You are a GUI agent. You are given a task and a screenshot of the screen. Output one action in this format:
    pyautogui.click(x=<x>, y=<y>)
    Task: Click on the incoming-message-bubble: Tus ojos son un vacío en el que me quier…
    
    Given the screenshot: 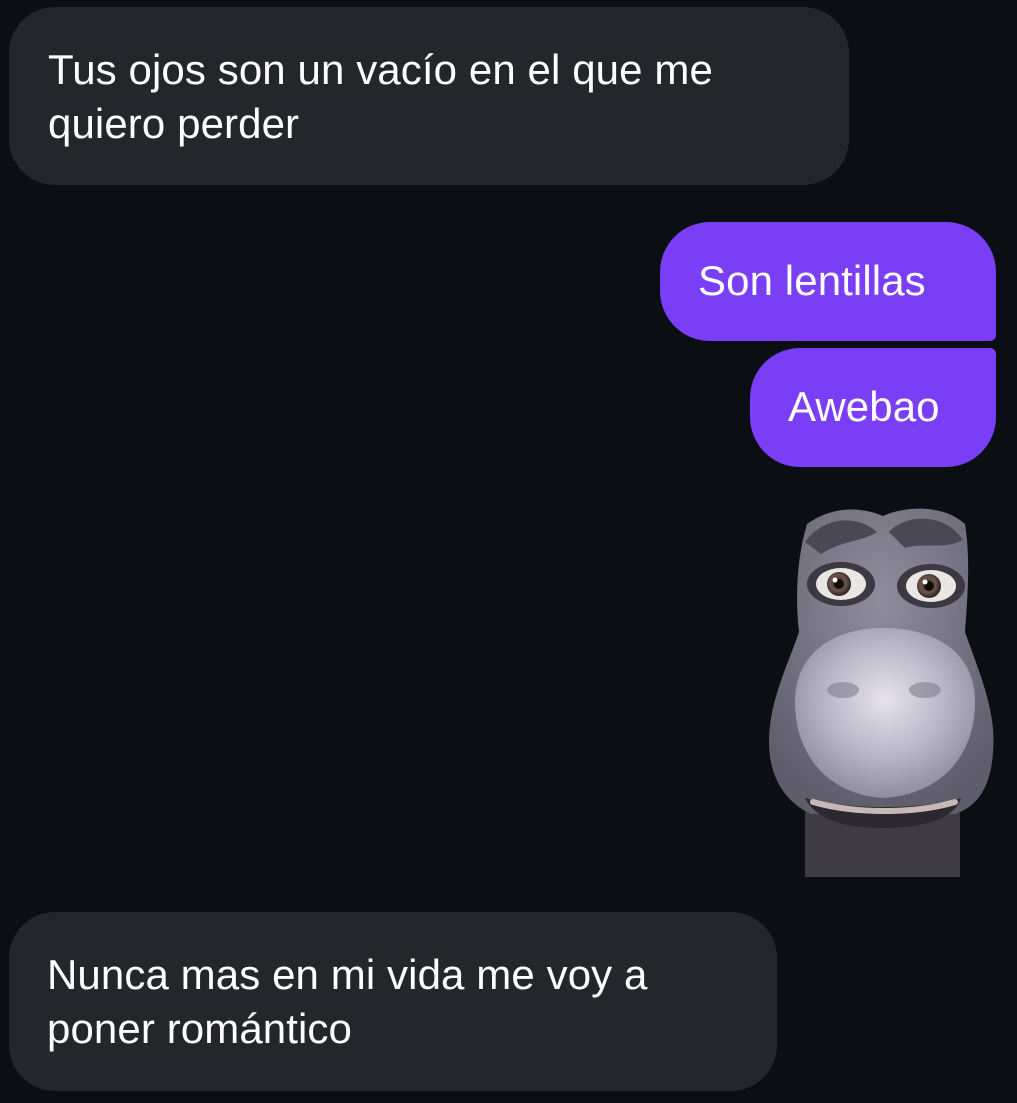 What is the action you would take?
    pyautogui.click(x=429, y=96)
    